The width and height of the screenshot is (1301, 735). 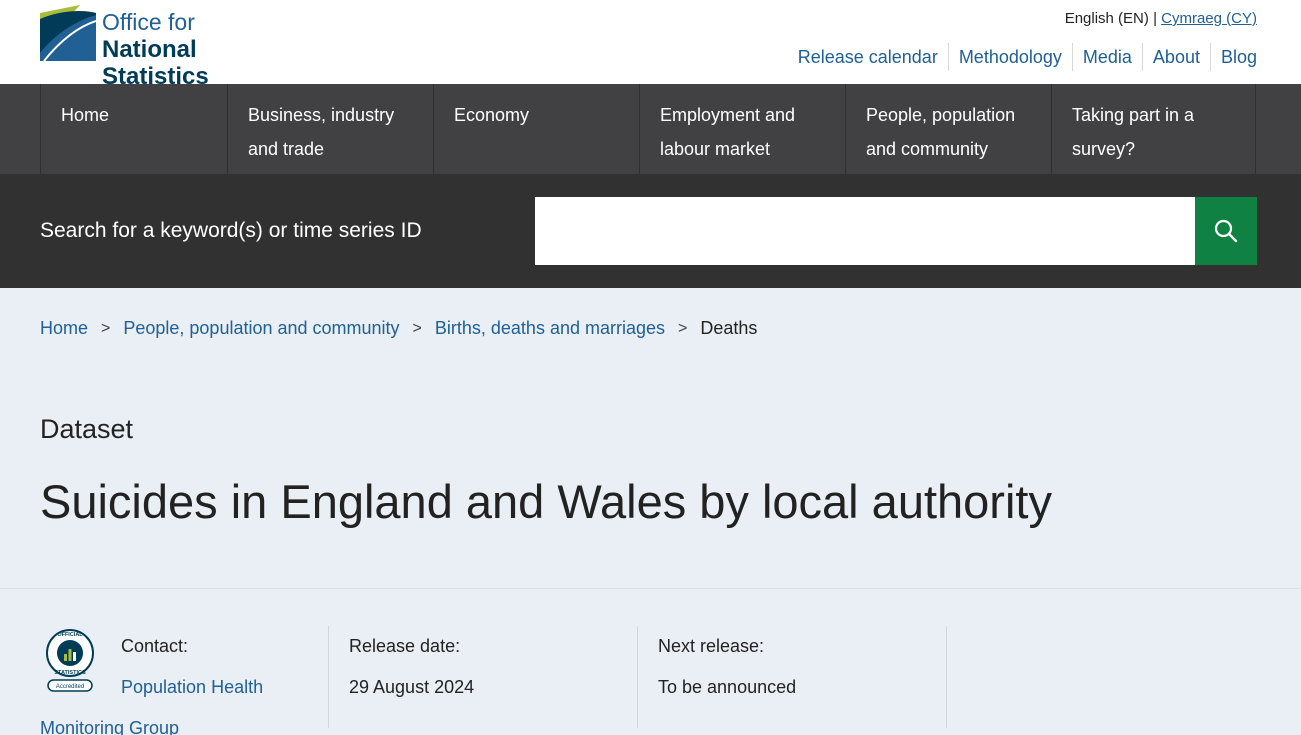 I want to click on language-current: English (EN), so click(x=1106, y=18).